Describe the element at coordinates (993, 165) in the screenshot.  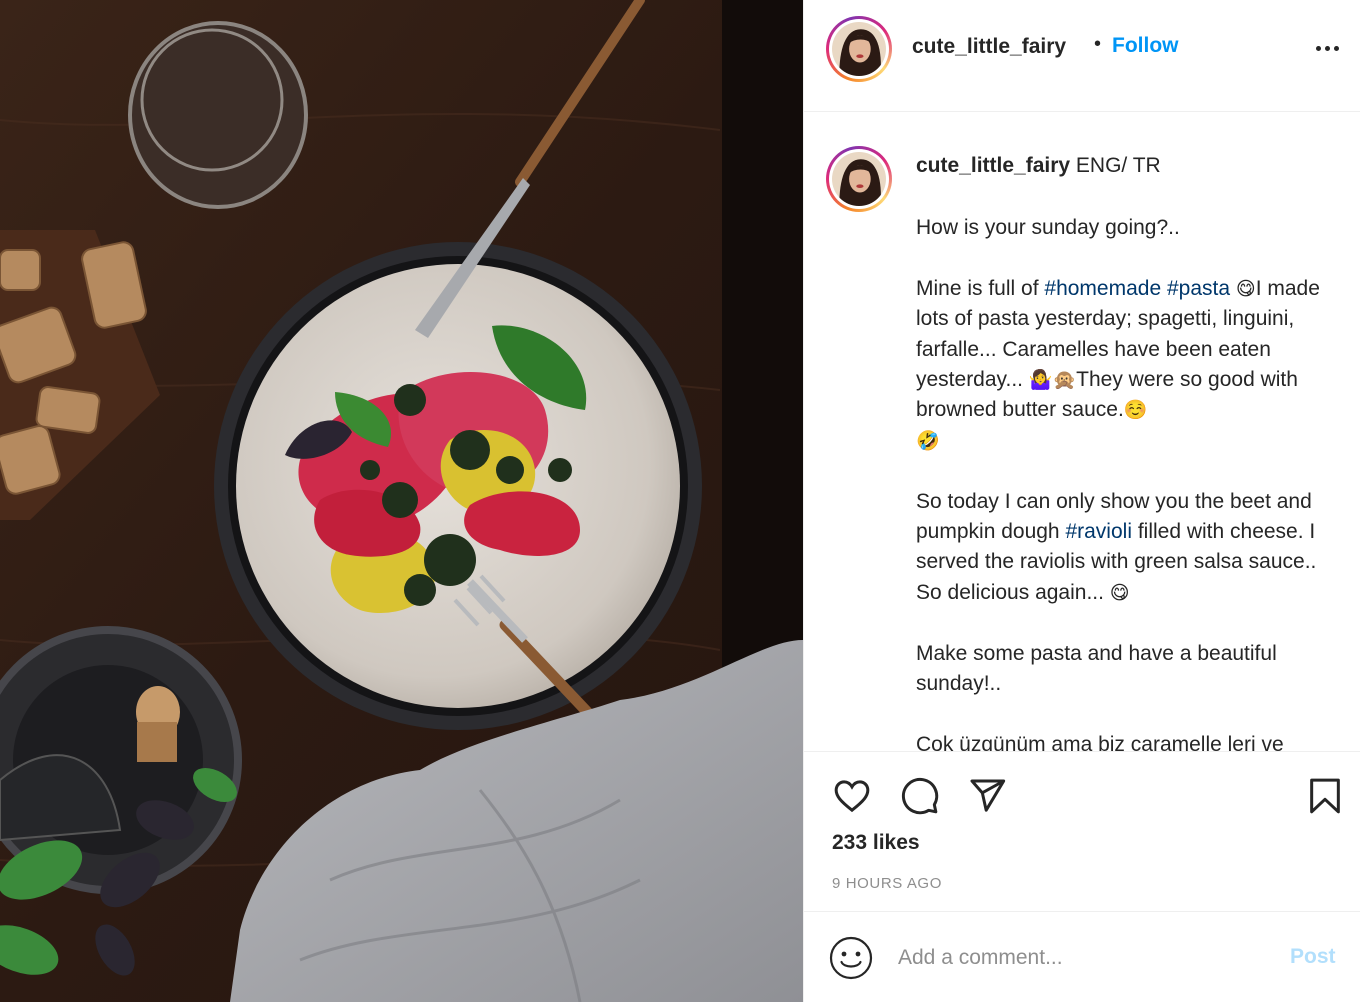
I see `caption-username: cute_little_fairy` at that location.